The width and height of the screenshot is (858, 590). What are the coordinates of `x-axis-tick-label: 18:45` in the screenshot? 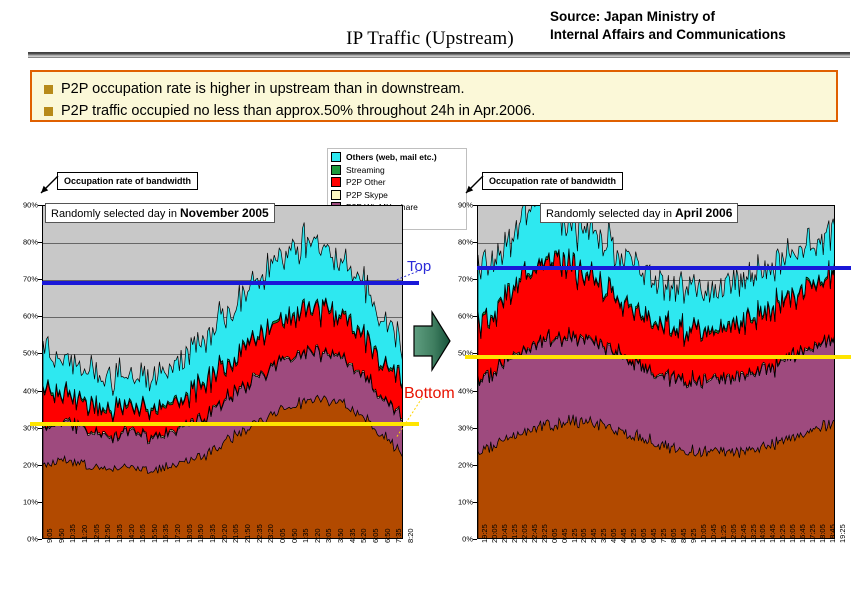 It's located at (833, 533).